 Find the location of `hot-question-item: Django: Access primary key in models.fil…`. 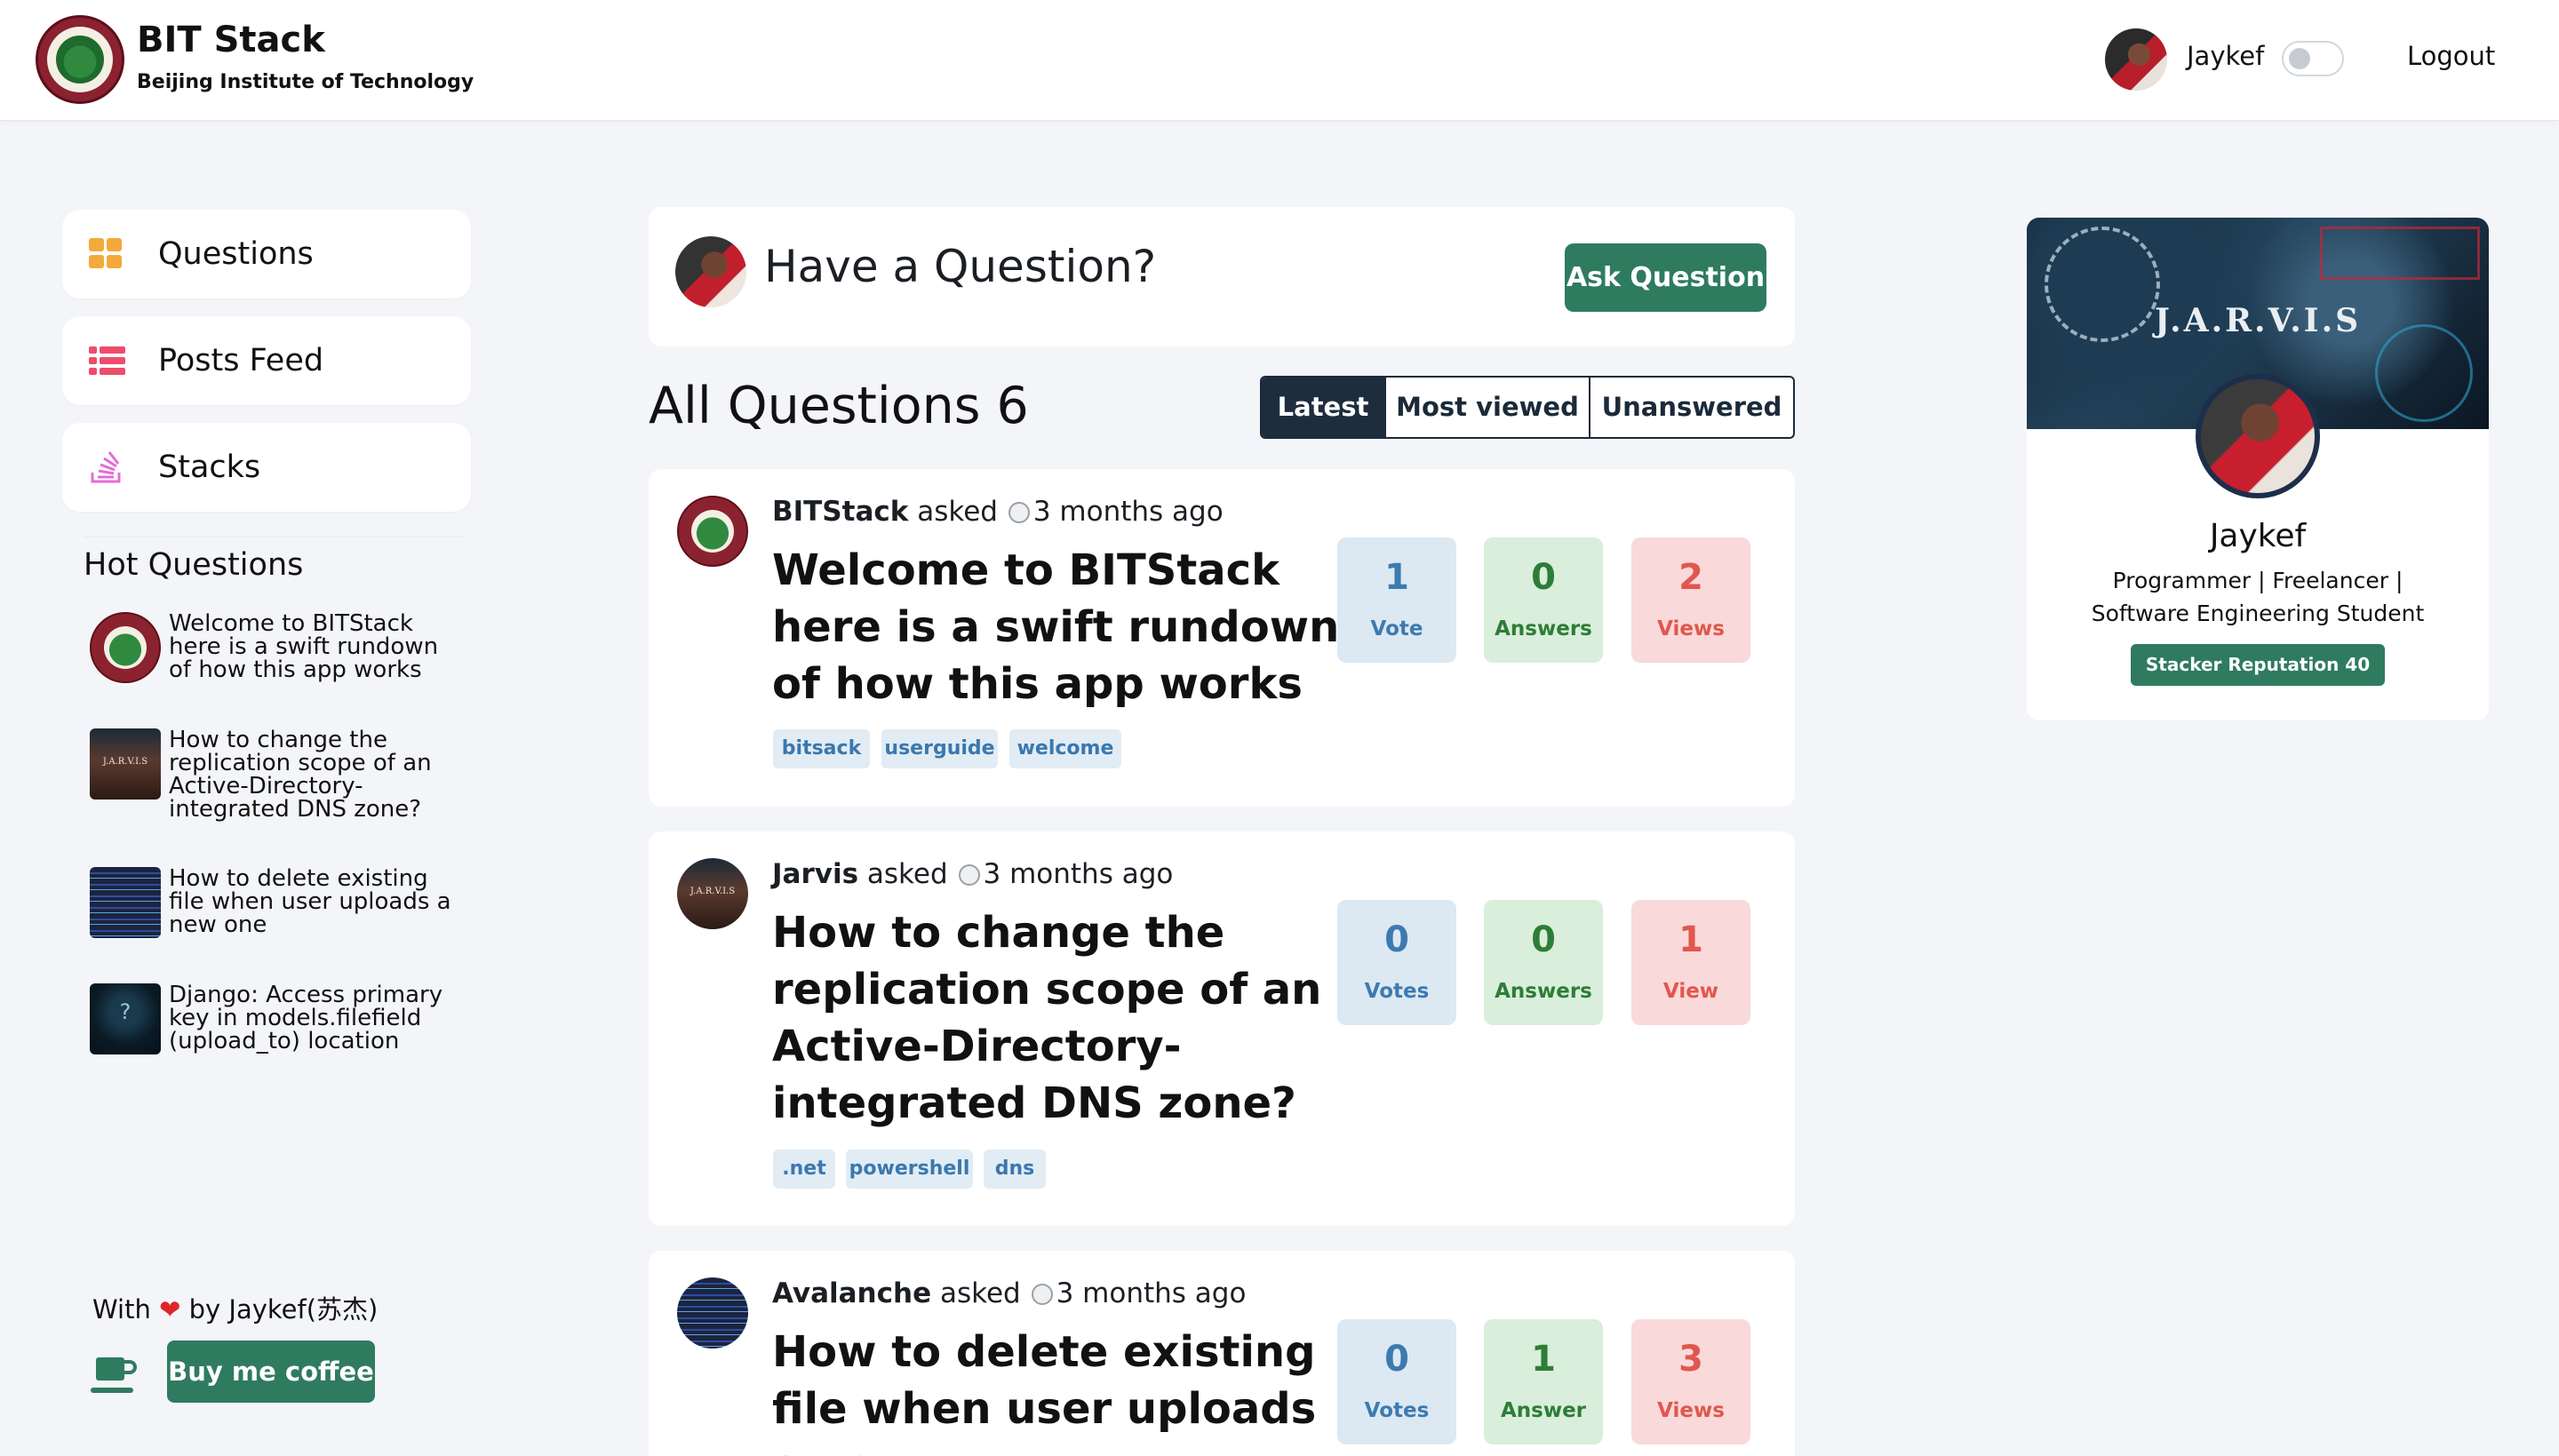

hot-question-item: Django: Access primary key in models.fil… is located at coordinates (276, 1032).